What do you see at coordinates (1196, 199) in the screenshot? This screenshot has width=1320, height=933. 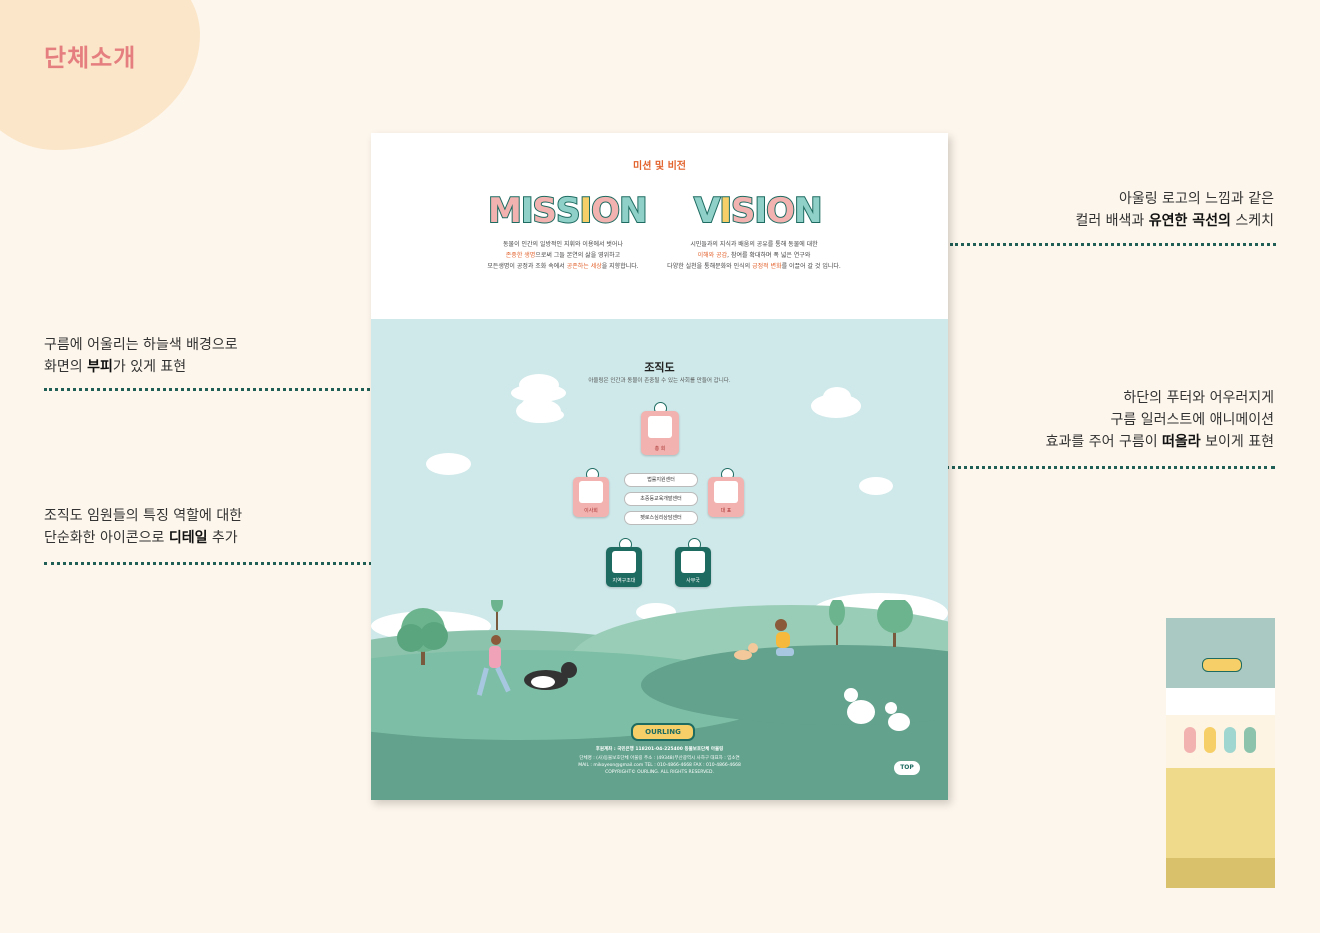 I see `note-line: 아울링 로고의 느낌과 같은` at bounding box center [1196, 199].